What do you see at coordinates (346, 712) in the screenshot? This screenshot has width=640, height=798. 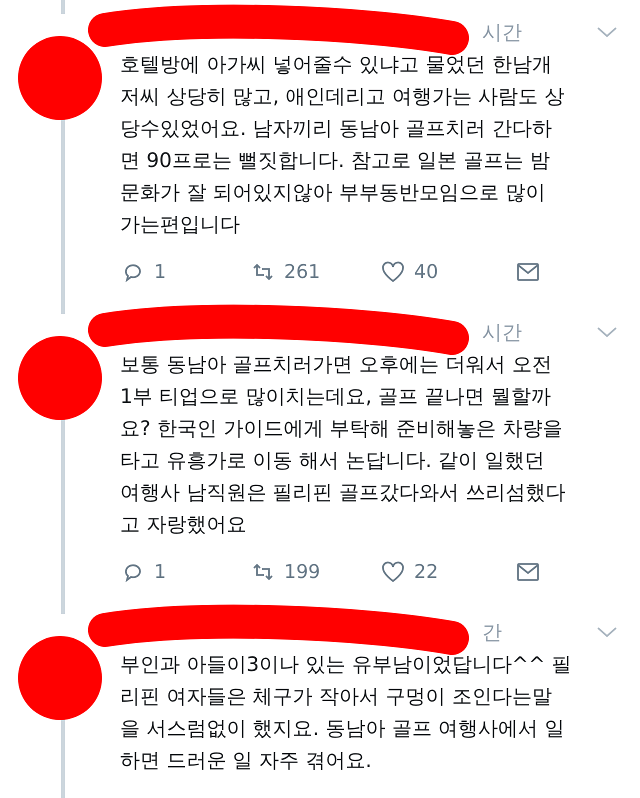 I see `tweet-text: 부인과 아들이3이나 있는 유부남이었답니다^^ 필 리핀 여자들은 체구가 작아서 구멍이 조인다는말 을 서스럼없이 했지요. 동남아 골프 여행사에서 일 하면 드러운 일 자주 겪어요.` at bounding box center [346, 712].